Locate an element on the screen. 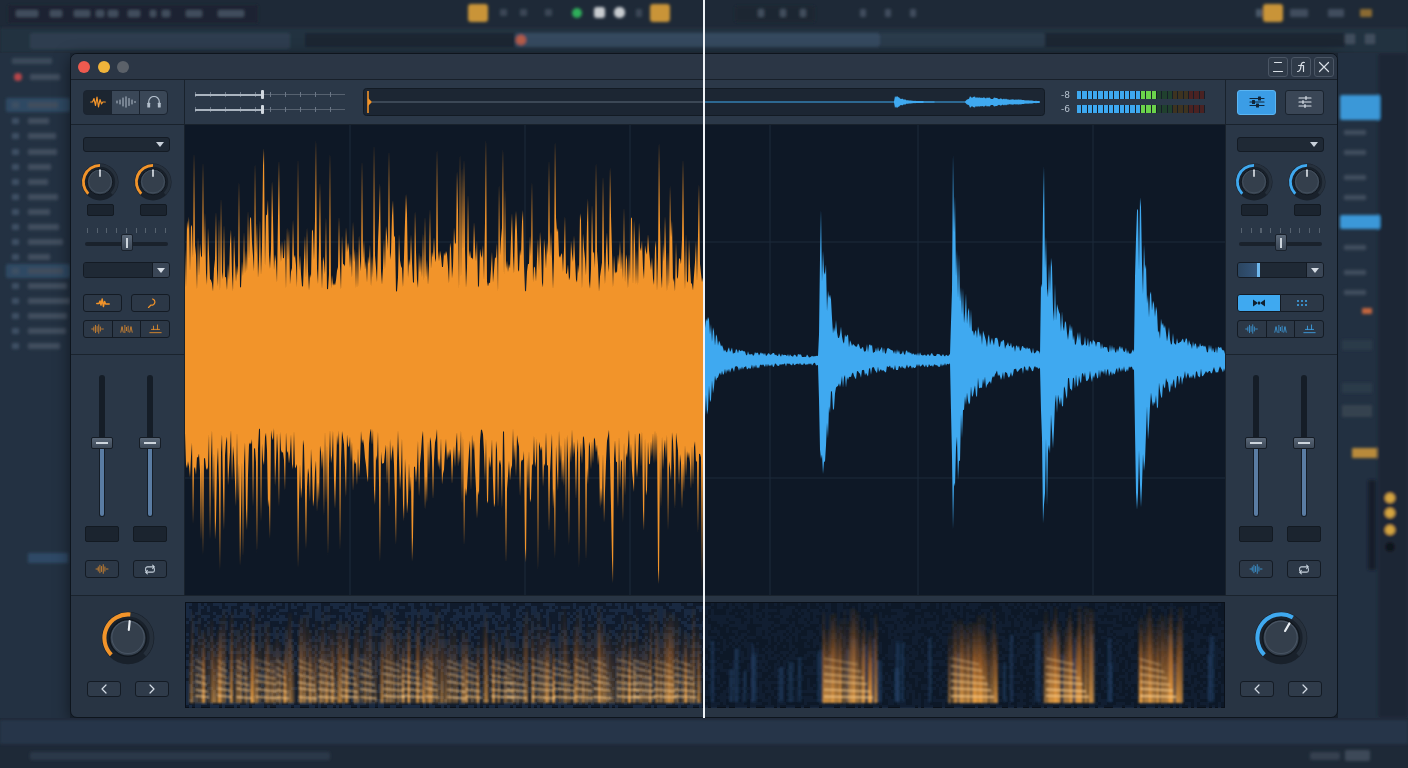 The height and width of the screenshot is (768, 1408). spike-waveform-icon is located at coordinates (102, 303).